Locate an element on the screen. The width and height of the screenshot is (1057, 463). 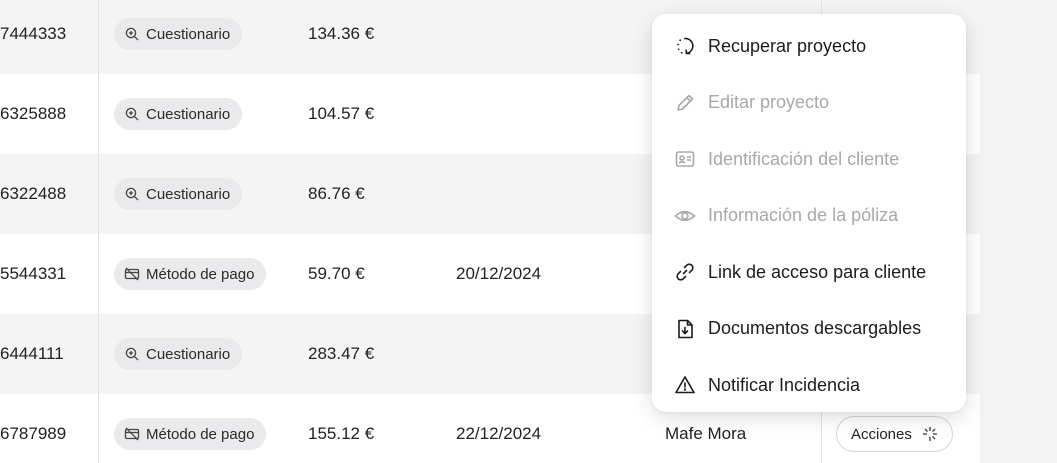
actions-label: Acciones is located at coordinates (881, 434).